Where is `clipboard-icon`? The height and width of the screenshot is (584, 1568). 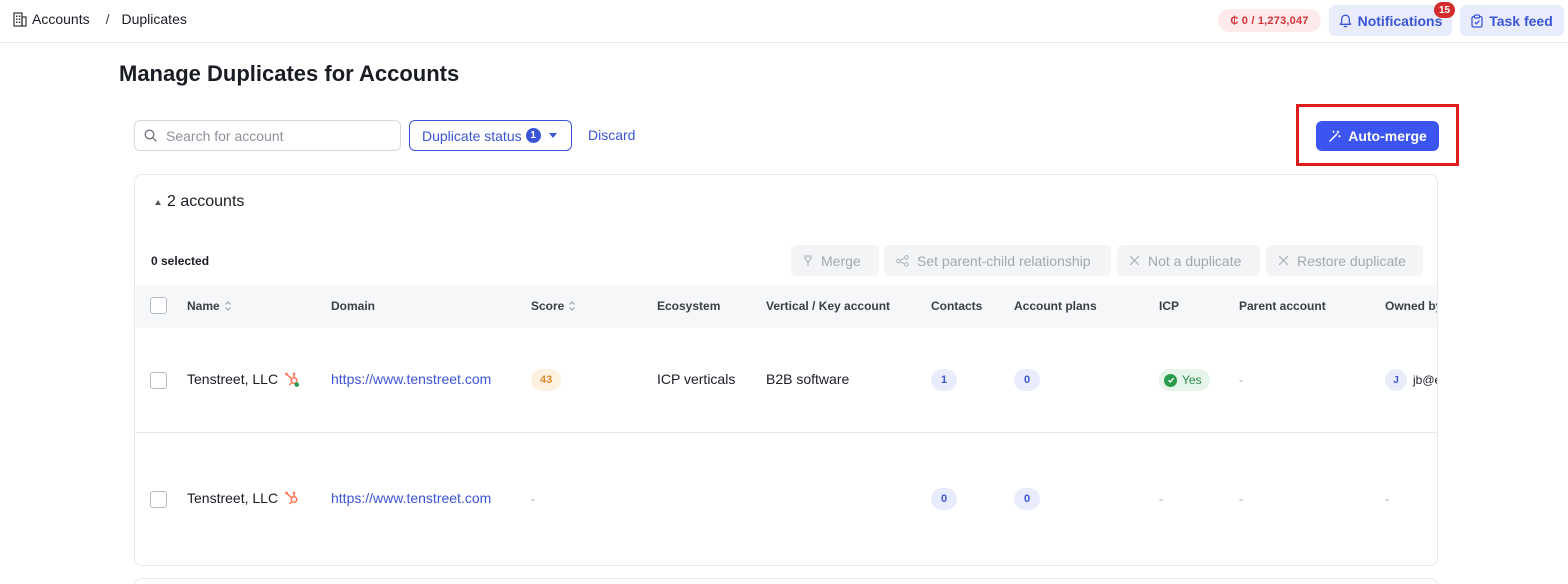
clipboard-icon is located at coordinates (1477, 20).